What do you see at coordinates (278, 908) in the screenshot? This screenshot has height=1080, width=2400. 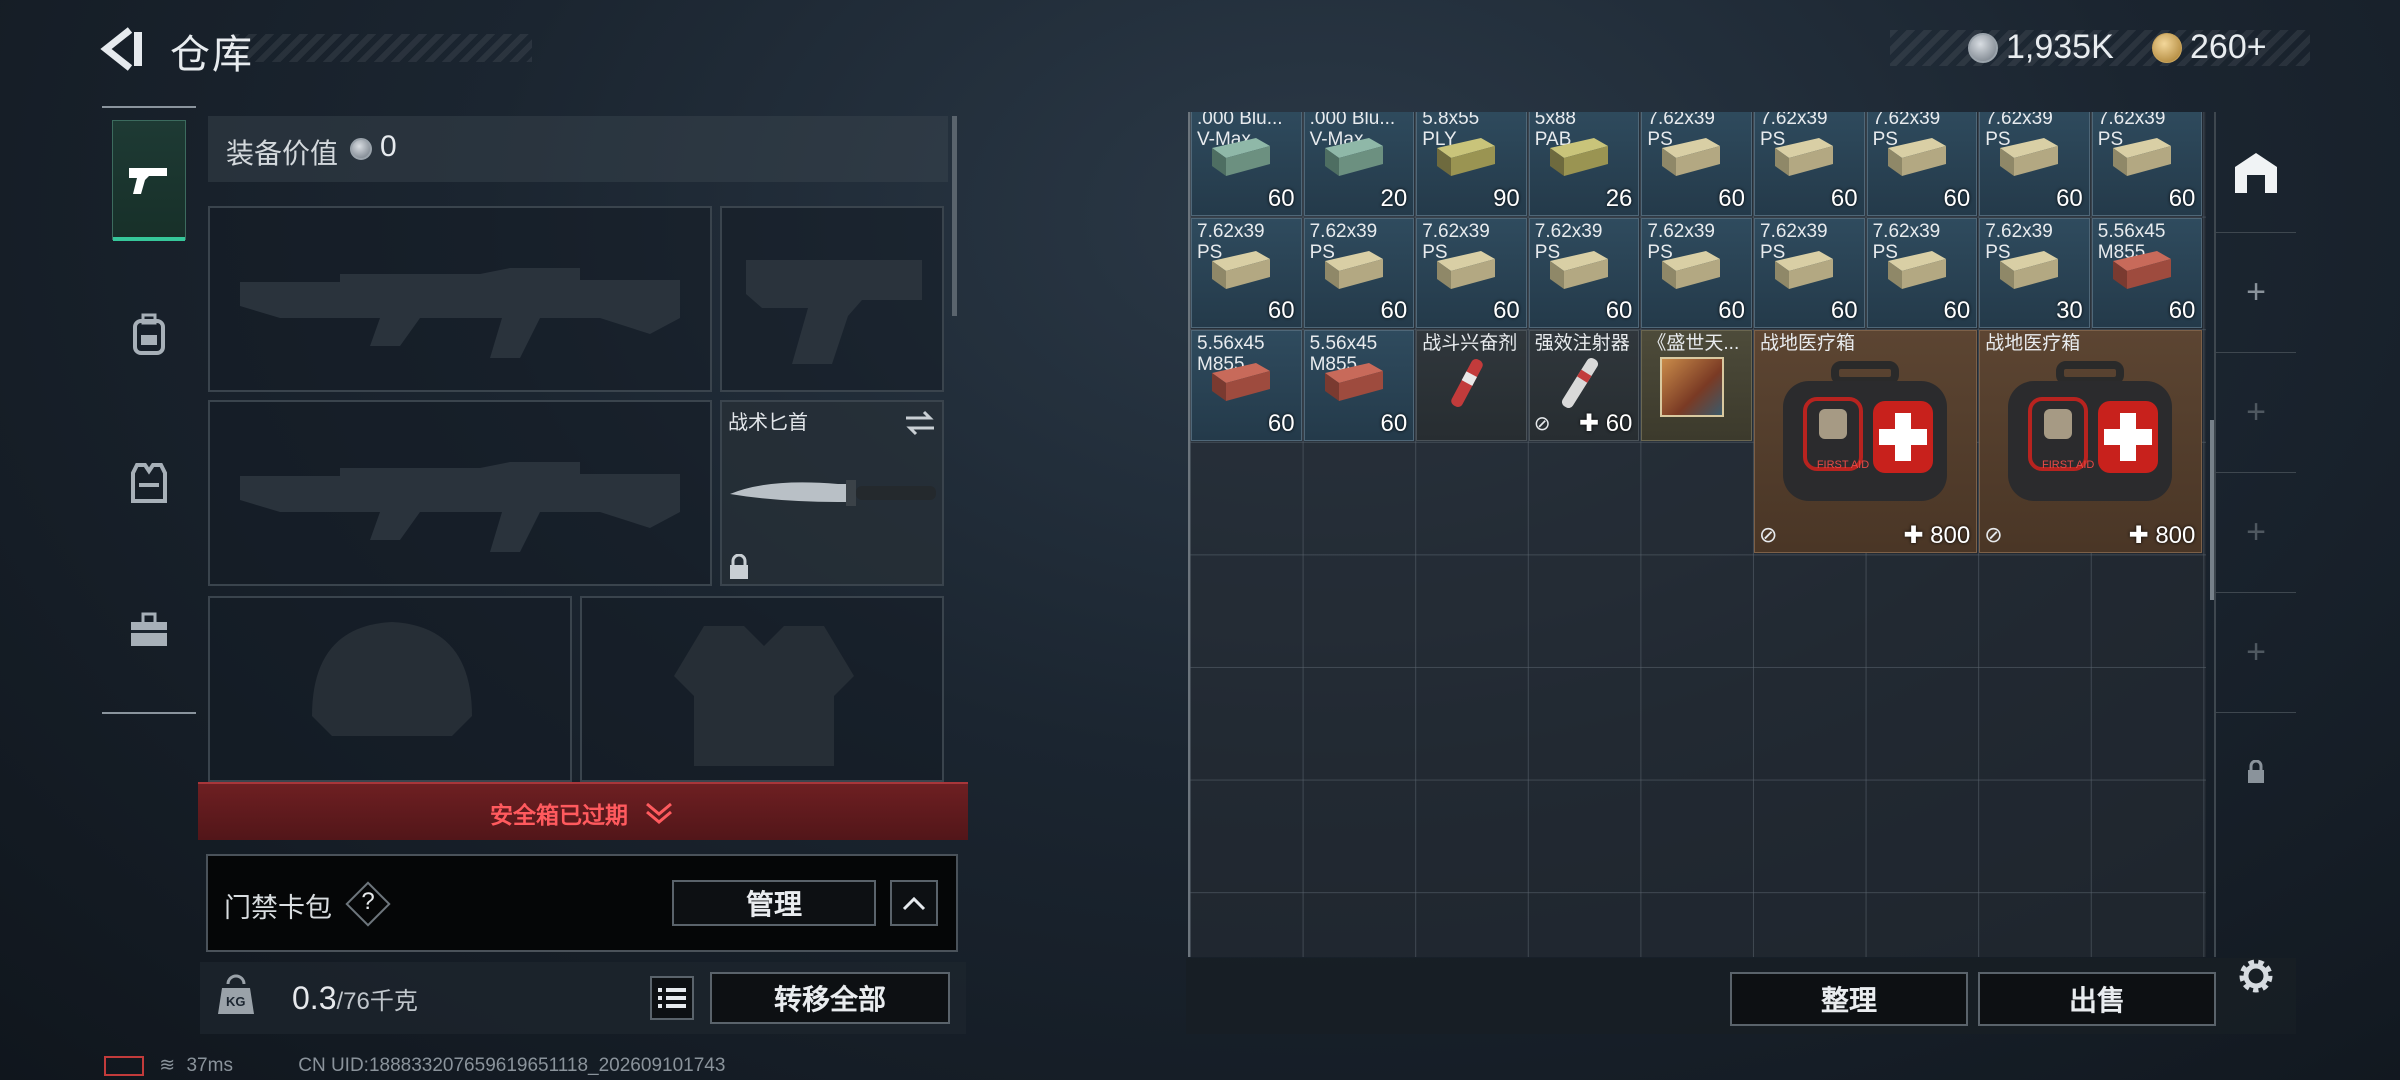 I see `card-pack-label: 门禁卡包` at bounding box center [278, 908].